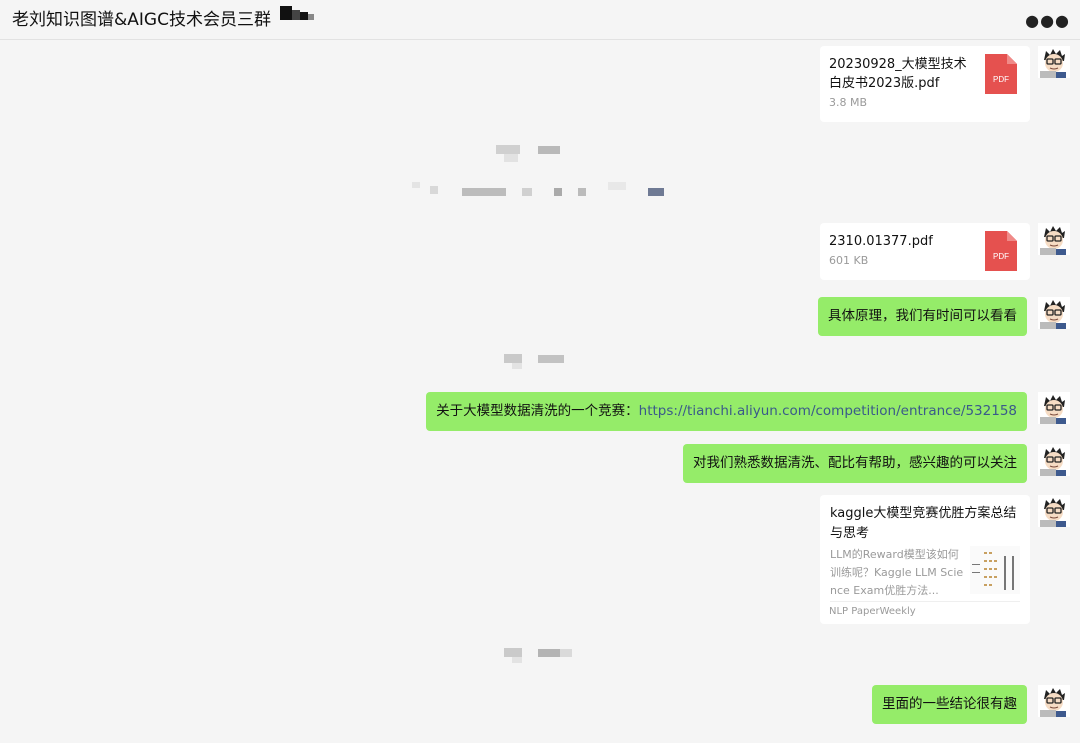 Image resolution: width=1080 pixels, height=743 pixels. I want to click on link-card-title: kaggle大模型竞赛优胜方案总结与思考, so click(923, 523).